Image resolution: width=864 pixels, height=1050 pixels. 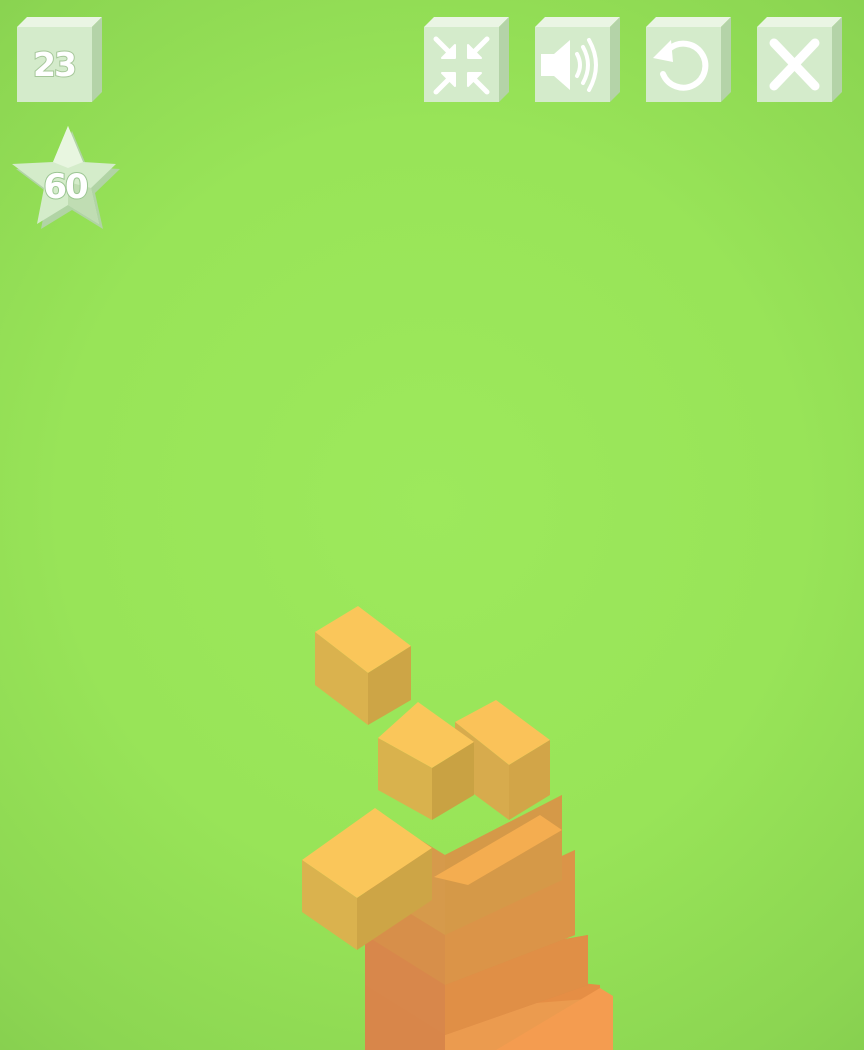 I want to click on restart-button, so click(x=689, y=60).